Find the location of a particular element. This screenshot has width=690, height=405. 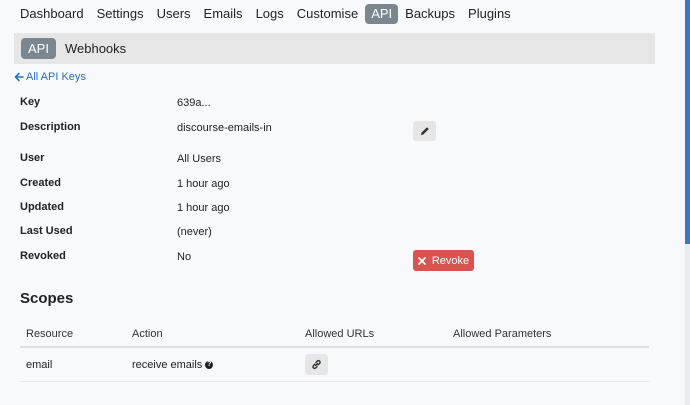

sub-nav: API Webhooks is located at coordinates (334, 48).